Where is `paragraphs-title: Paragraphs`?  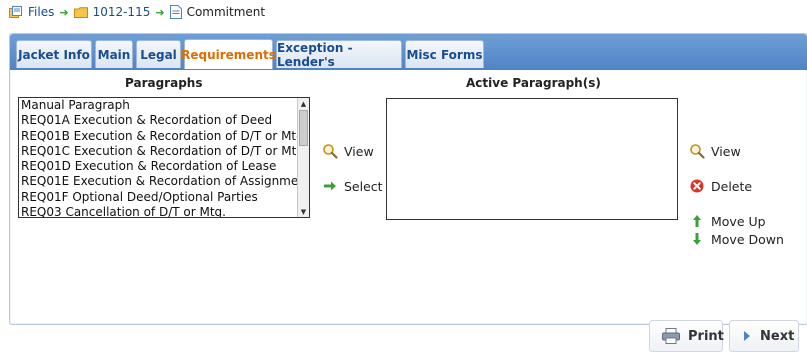
paragraphs-title: Paragraphs is located at coordinates (164, 83).